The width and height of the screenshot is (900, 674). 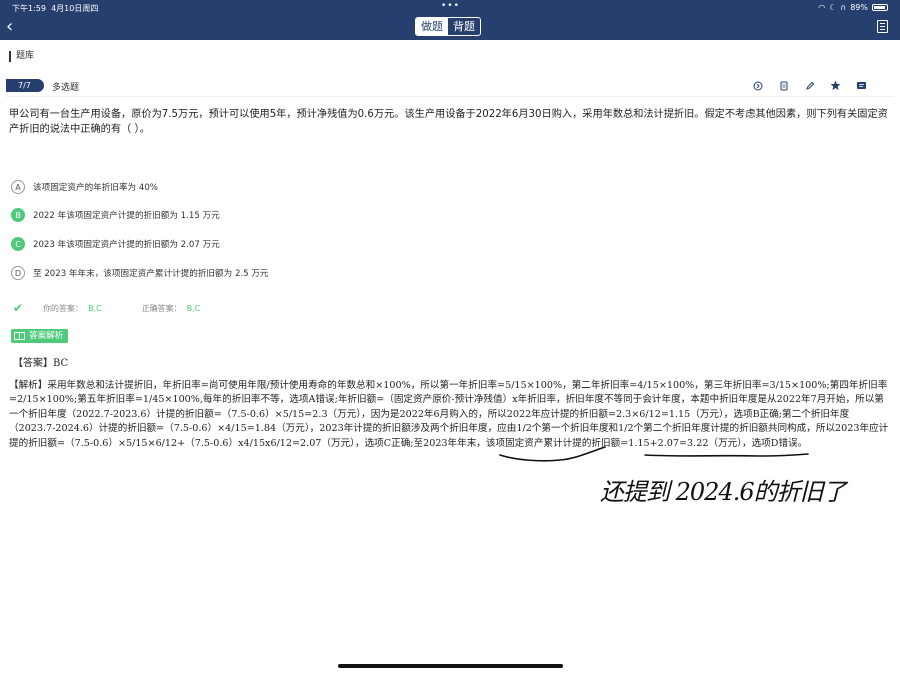 I want to click on option-a-marker: A, so click(x=18, y=187).